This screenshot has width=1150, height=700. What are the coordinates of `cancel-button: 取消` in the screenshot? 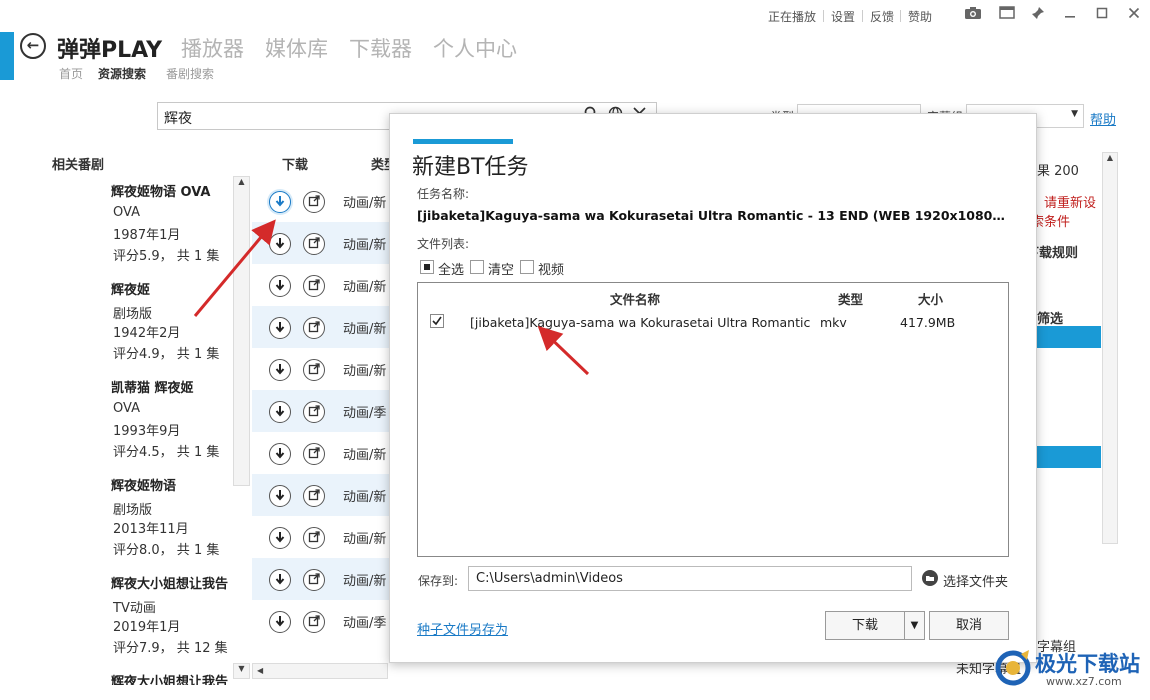 It's located at (969, 625).